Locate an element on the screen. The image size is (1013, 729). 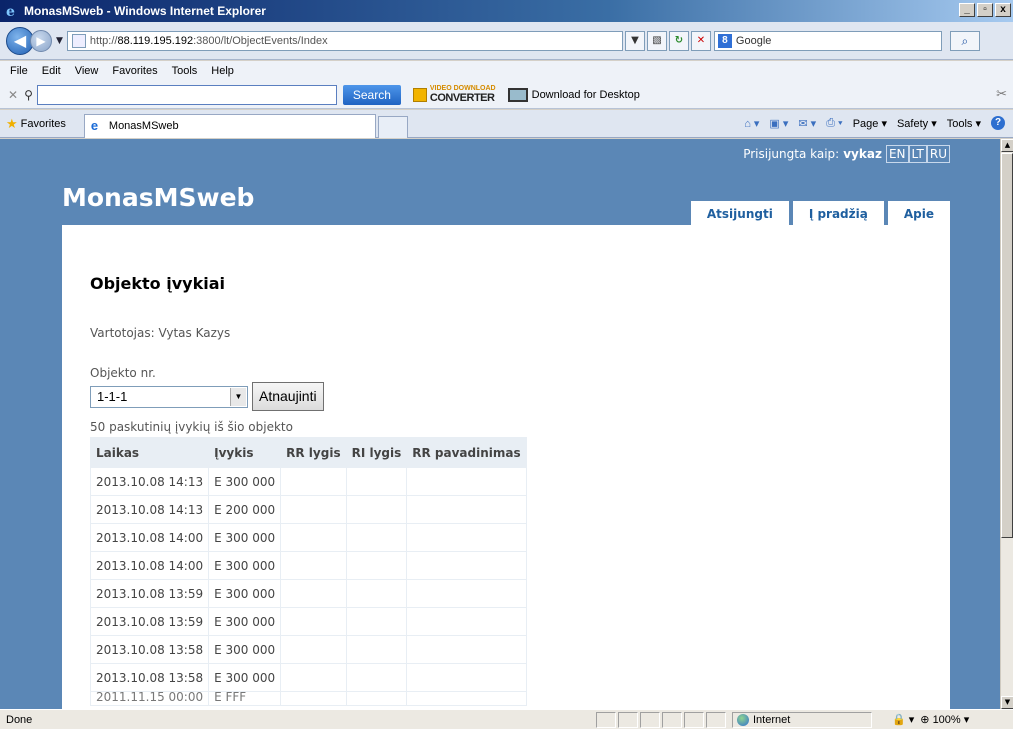
menu-file: File is located at coordinates (19, 71).